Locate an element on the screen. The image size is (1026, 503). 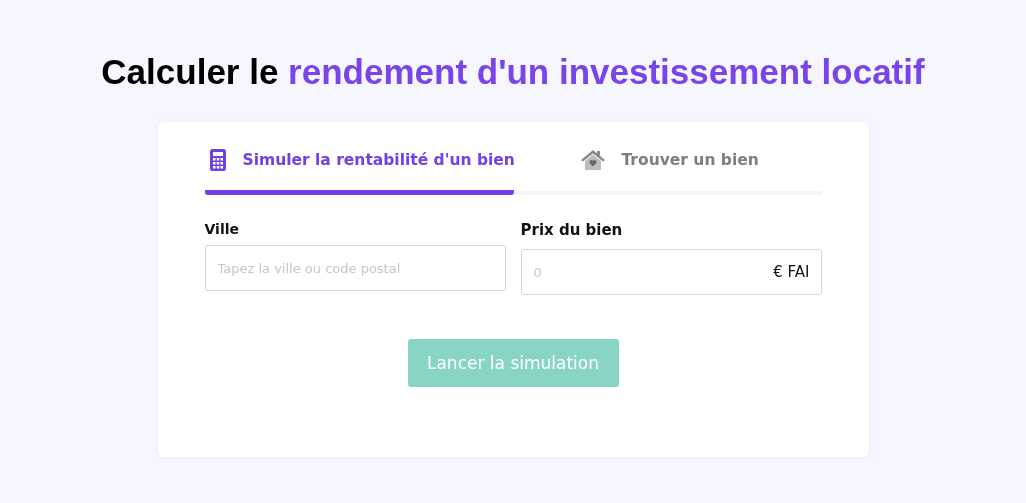
house-icon is located at coordinates (592, 160).